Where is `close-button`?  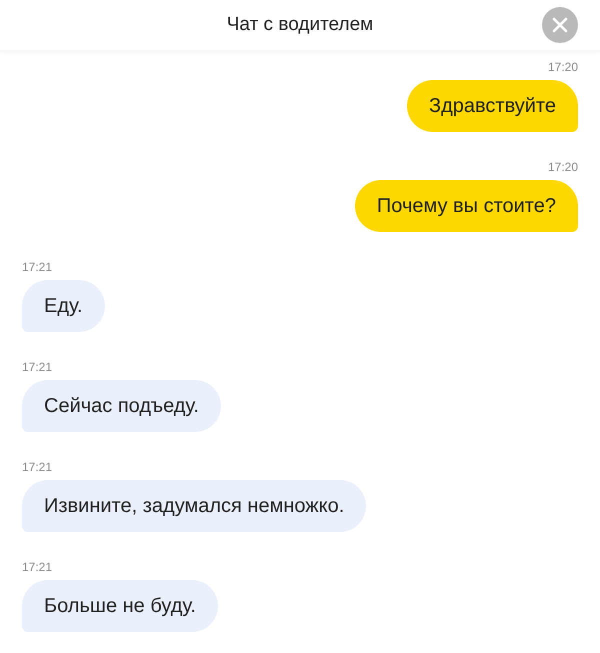 close-button is located at coordinates (560, 25).